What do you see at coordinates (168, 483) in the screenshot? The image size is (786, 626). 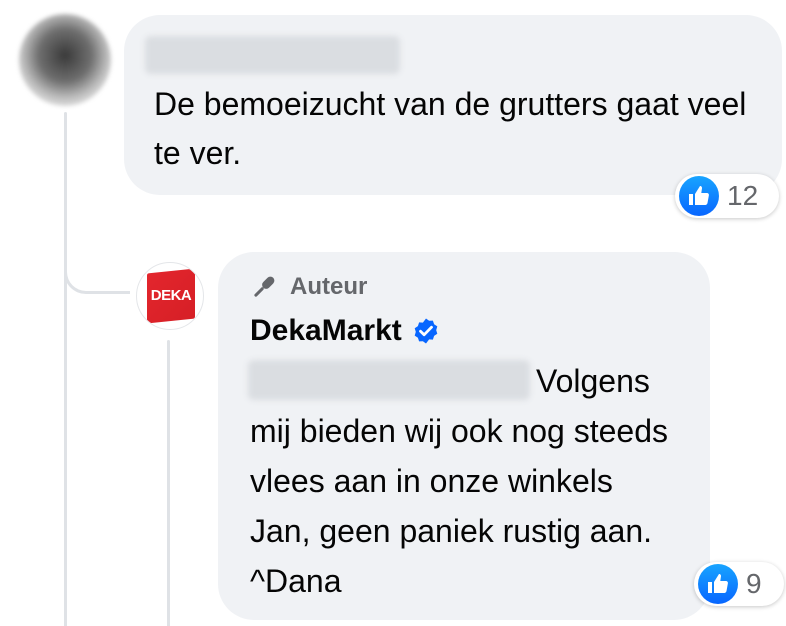 I see `reply-thread-line` at bounding box center [168, 483].